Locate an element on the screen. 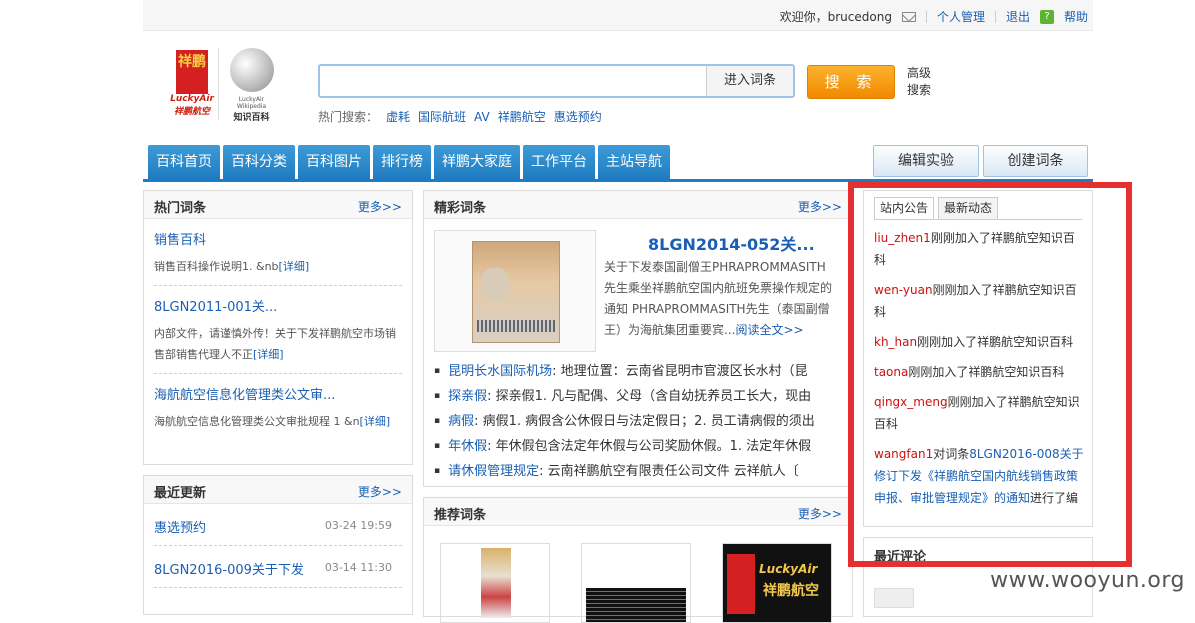  list-item: 年休假: 年休假包含法定年休假与公司奖励休假。1. 法定年休假 is located at coordinates (636, 446).